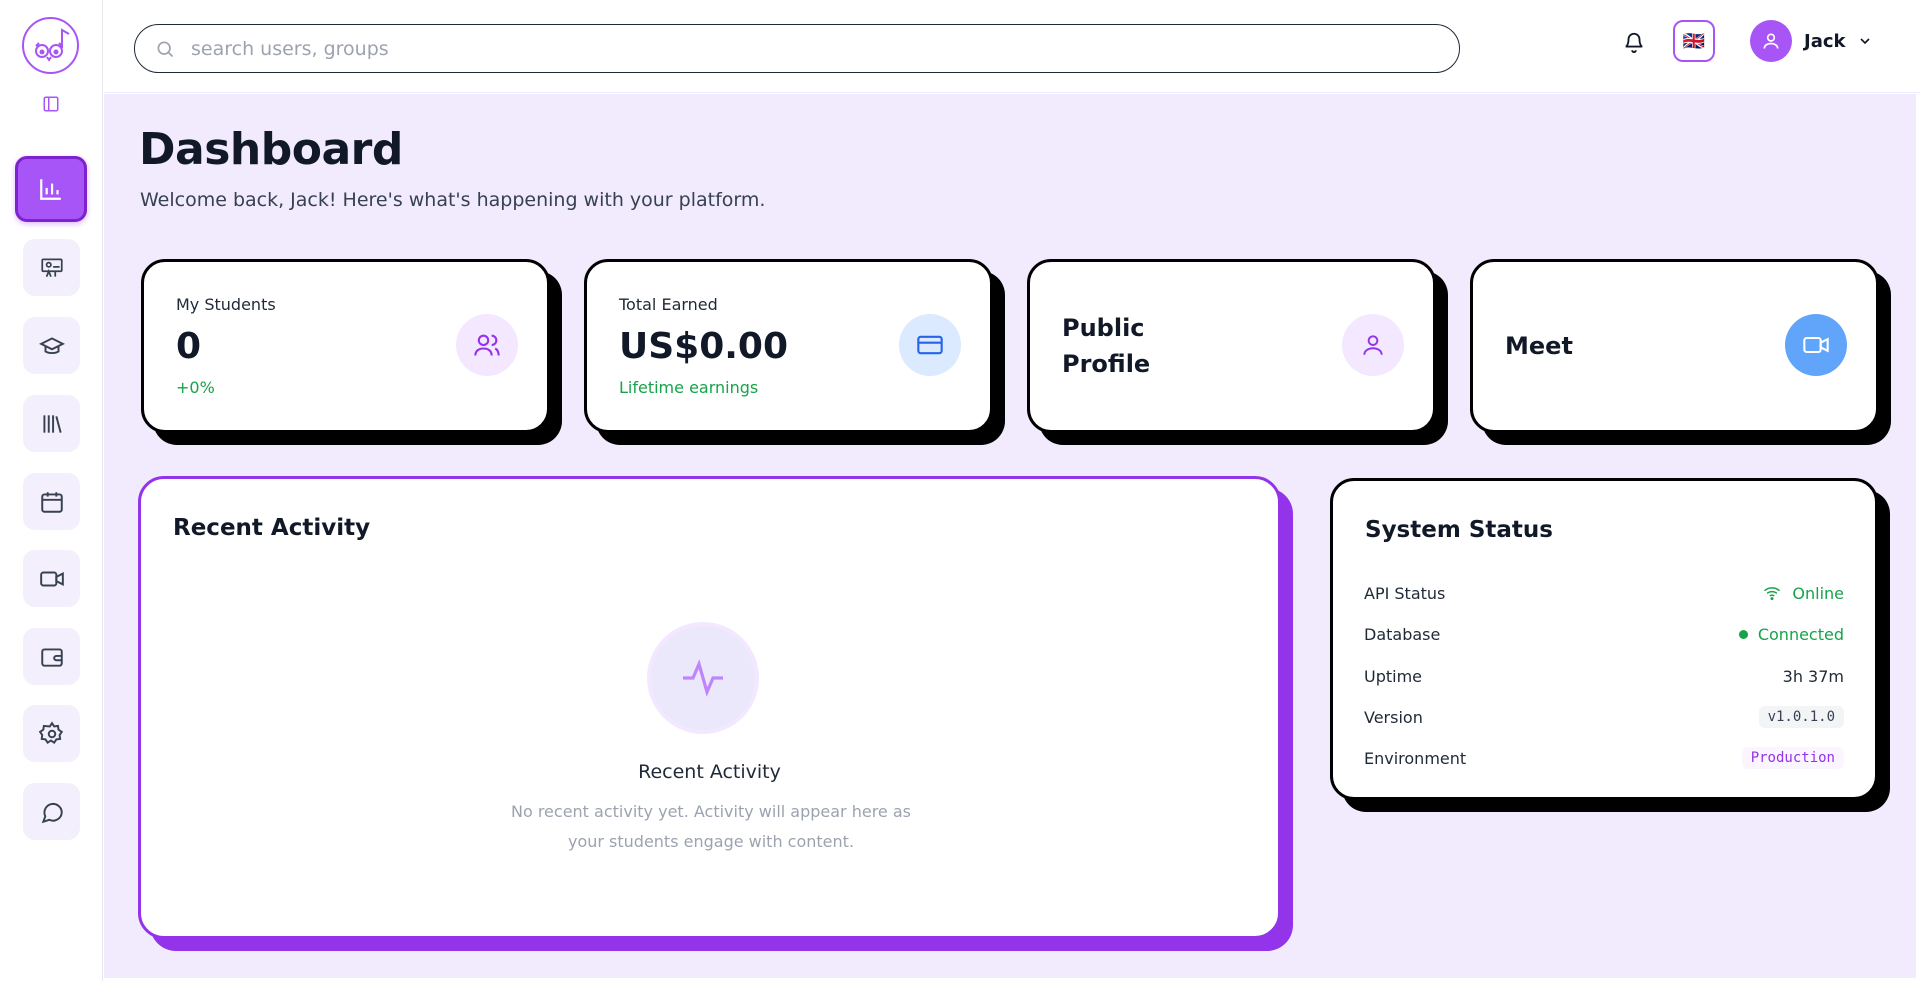 The image size is (1920, 981). I want to click on settings-icon, so click(50, 732).